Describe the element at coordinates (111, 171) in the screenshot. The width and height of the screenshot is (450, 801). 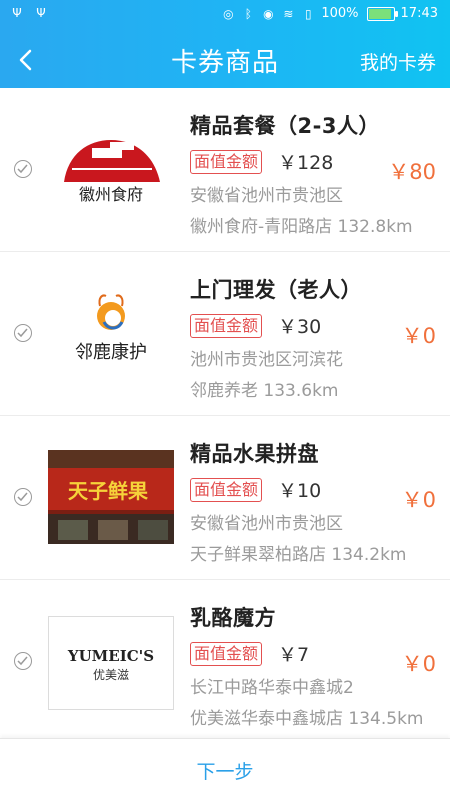
I see `store-logo: 徽州食府` at that location.